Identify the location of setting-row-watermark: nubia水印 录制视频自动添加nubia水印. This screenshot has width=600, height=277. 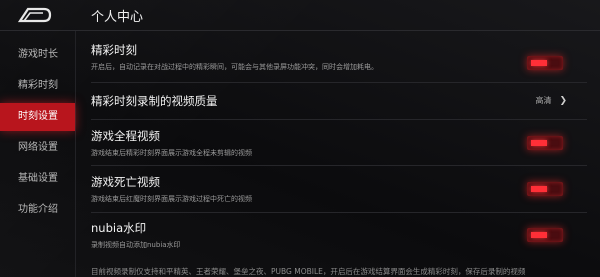
(339, 237).